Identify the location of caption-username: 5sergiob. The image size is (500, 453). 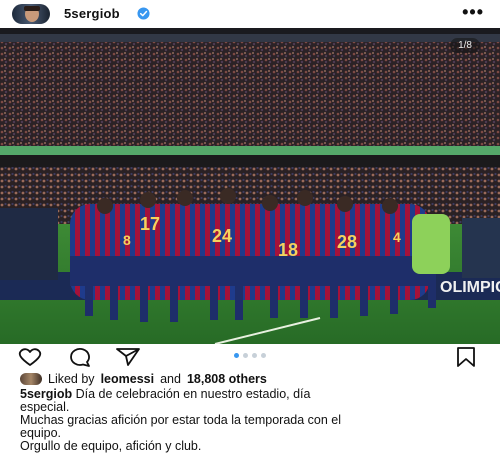
(46, 394).